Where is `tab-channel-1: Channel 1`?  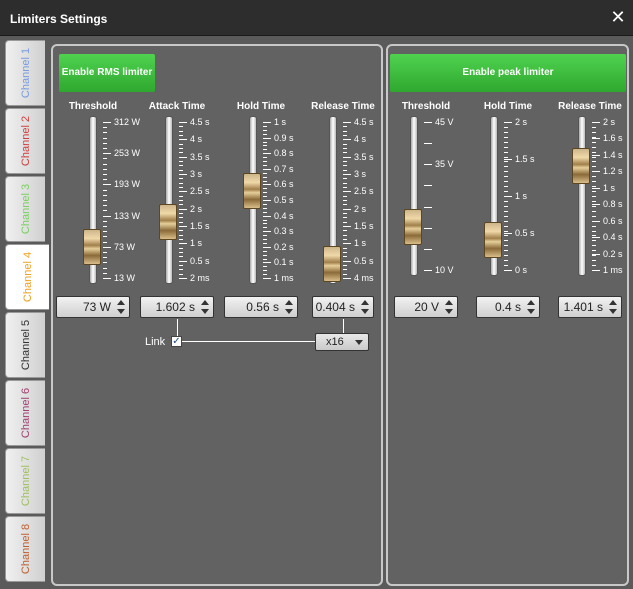 tab-channel-1: Channel 1 is located at coordinates (25, 73).